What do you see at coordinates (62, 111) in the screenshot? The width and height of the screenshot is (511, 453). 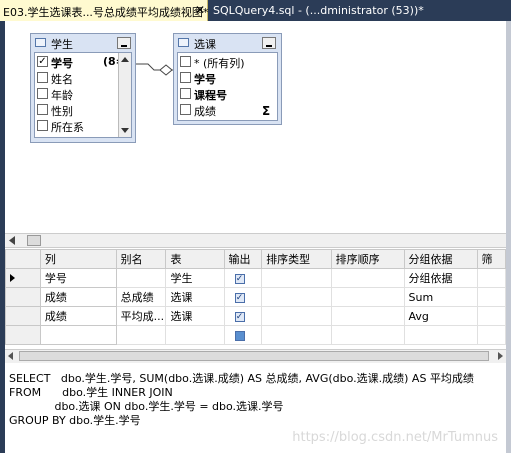 I see `column-label: 性别` at bounding box center [62, 111].